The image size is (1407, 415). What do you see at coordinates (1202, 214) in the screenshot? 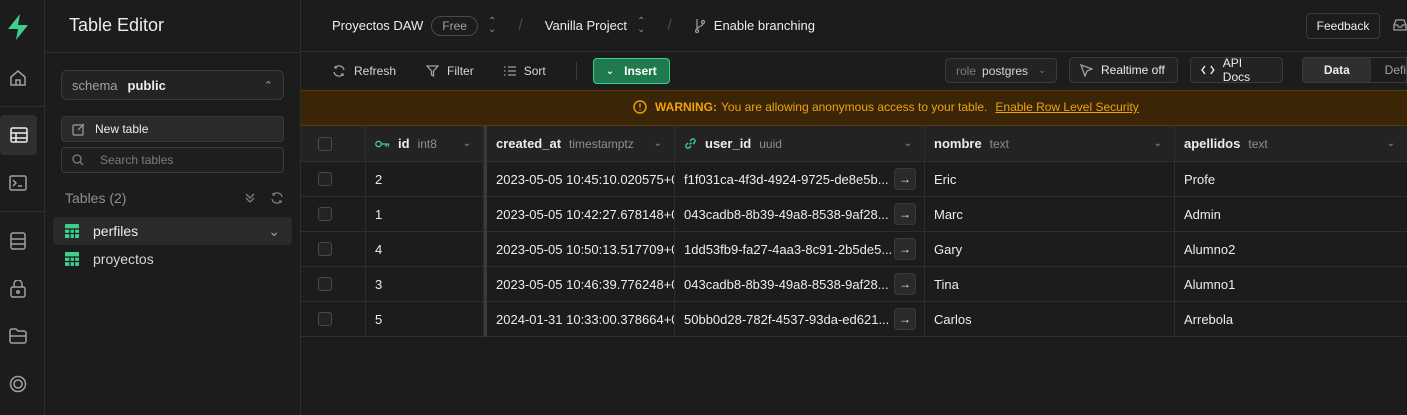
I see `cell-value: Admin` at bounding box center [1202, 214].